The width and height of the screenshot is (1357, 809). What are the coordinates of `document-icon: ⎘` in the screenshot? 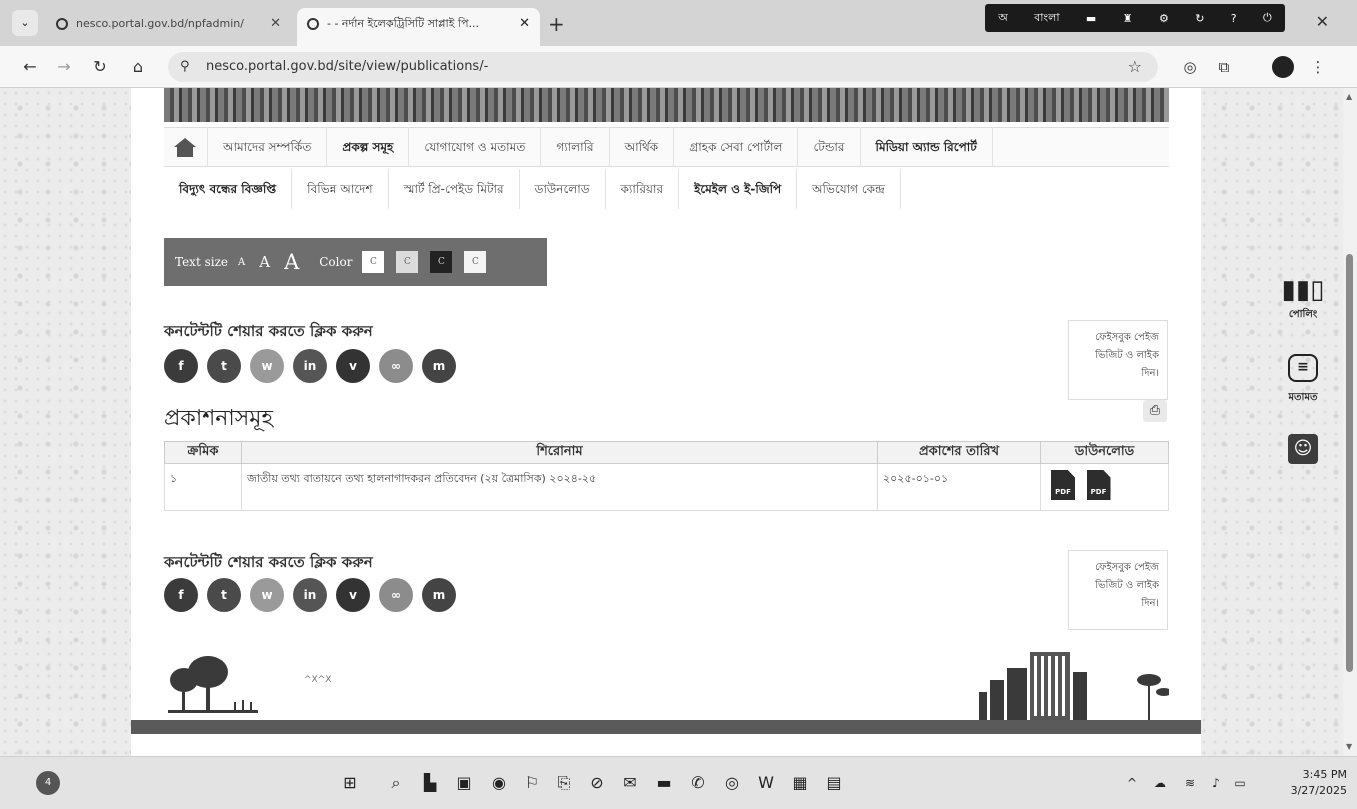 It's located at (564, 783).